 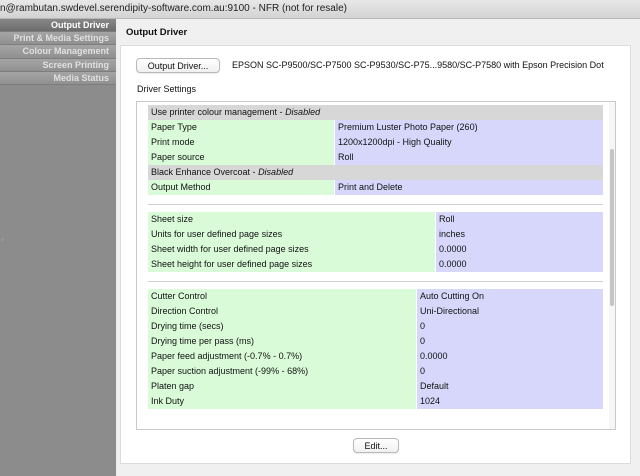 What do you see at coordinates (58, 65) in the screenshot?
I see `sidebar-item-screen-printing: Screen Printing` at bounding box center [58, 65].